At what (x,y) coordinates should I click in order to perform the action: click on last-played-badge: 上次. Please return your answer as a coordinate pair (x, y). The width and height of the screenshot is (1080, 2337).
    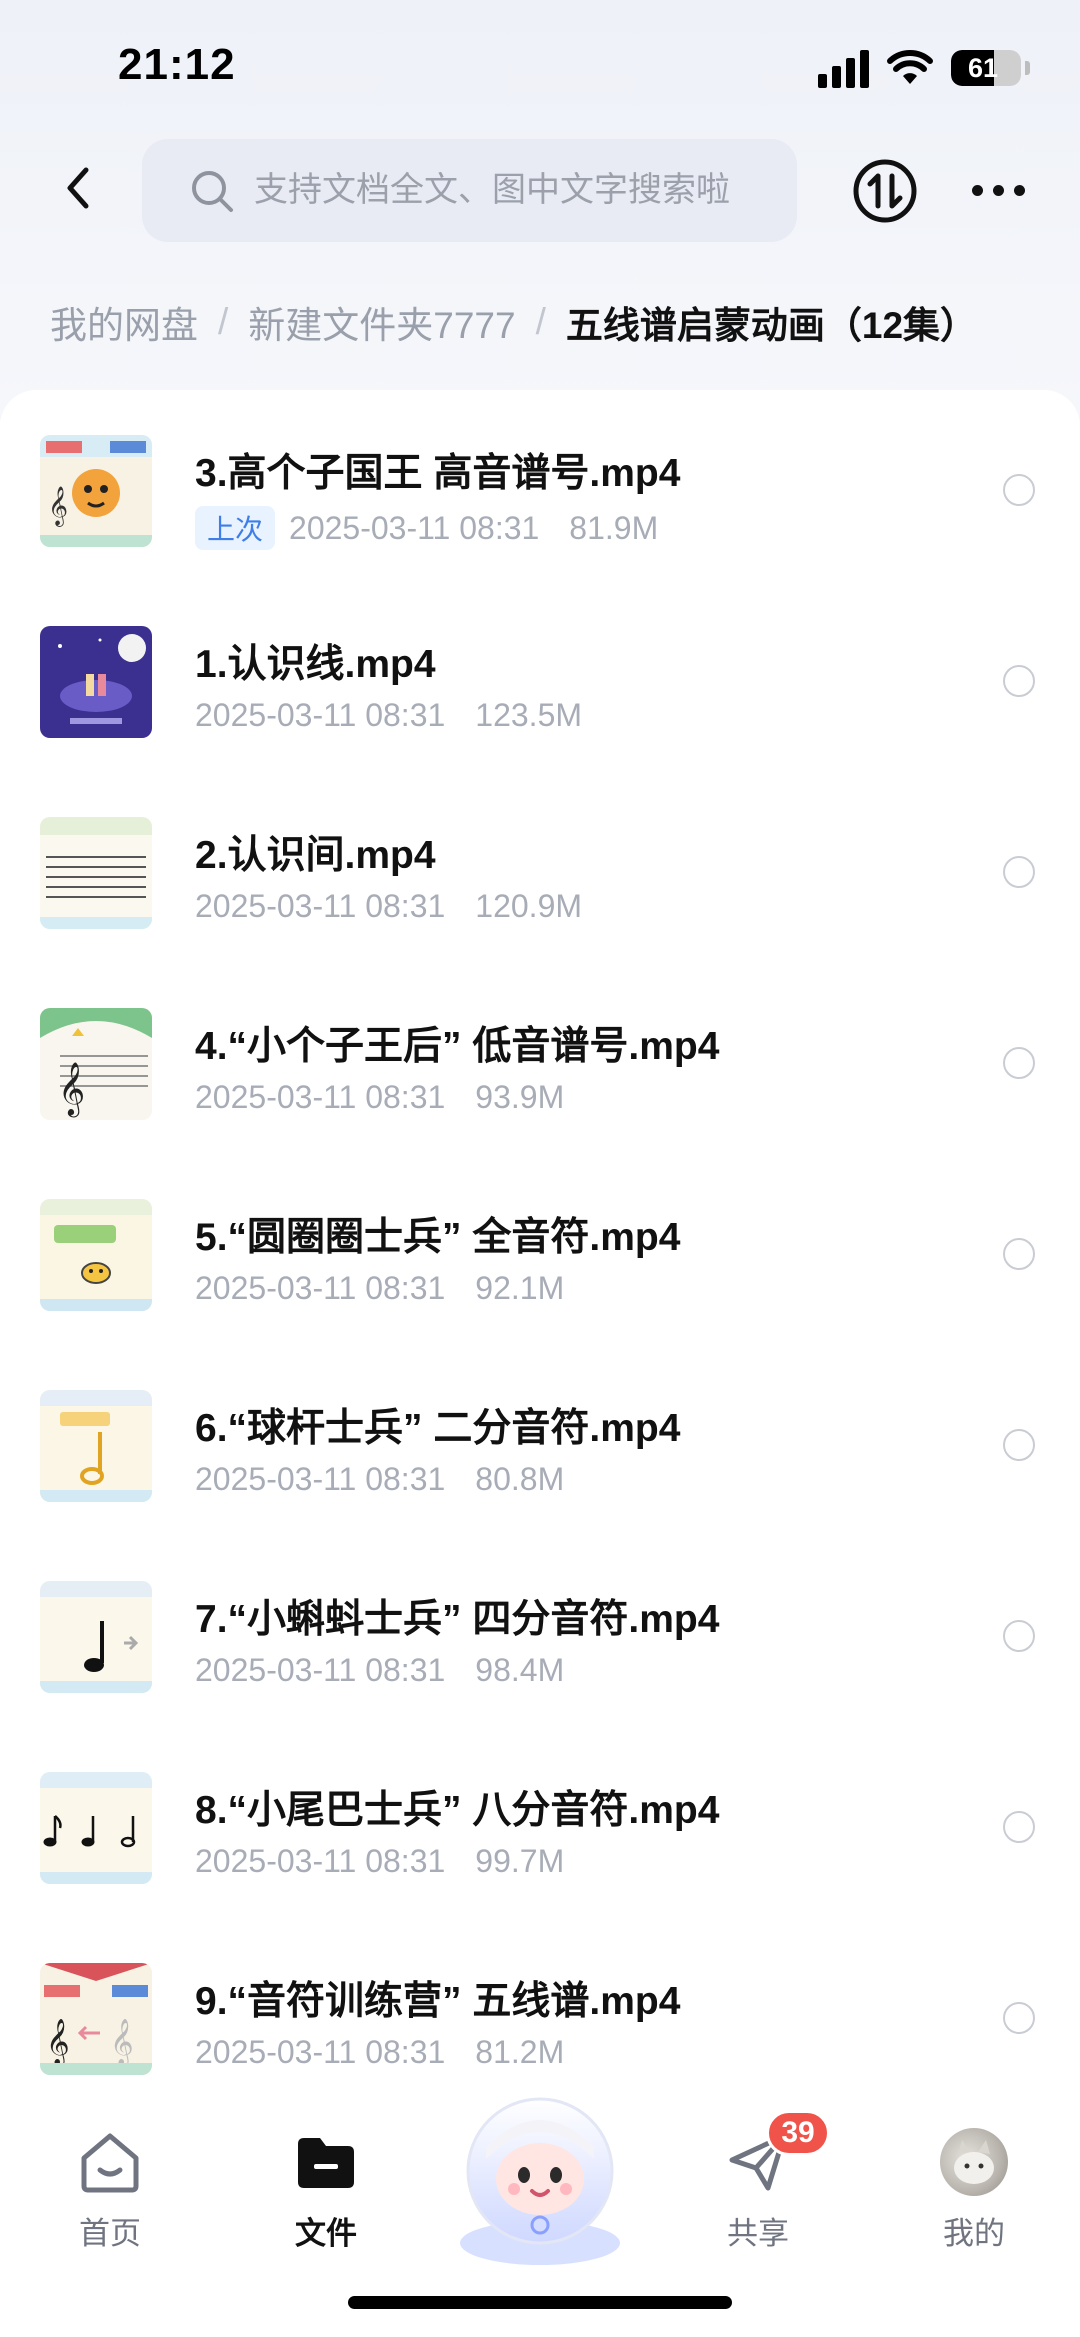
    Looking at the image, I should click on (235, 528).